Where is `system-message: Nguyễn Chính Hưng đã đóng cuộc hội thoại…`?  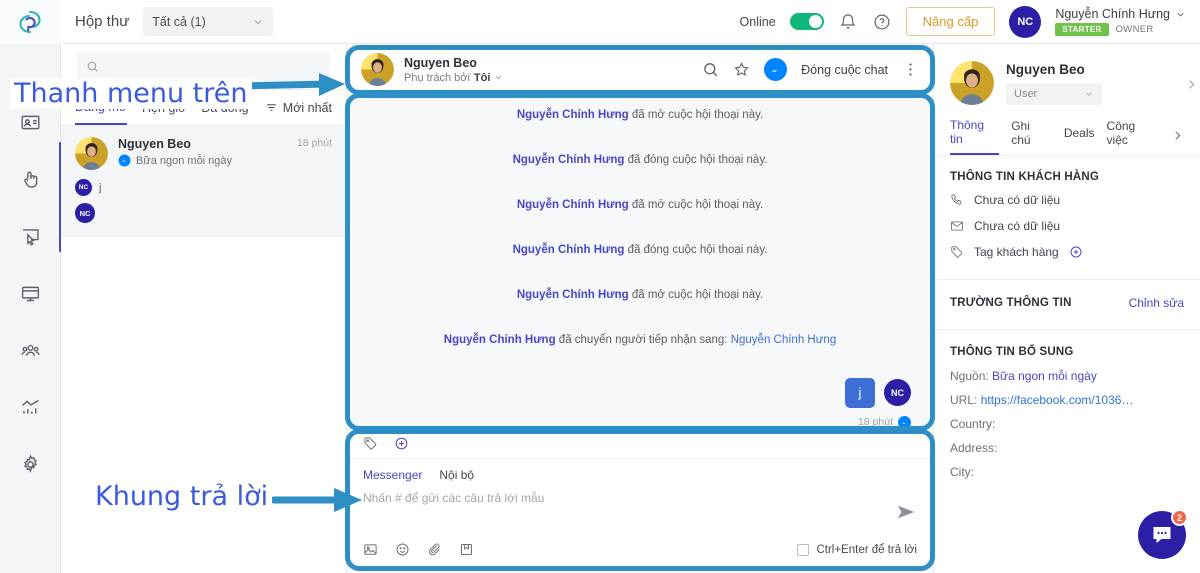 system-message: Nguyễn Chính Hưng đã đóng cuộc hội thoại… is located at coordinates (640, 160).